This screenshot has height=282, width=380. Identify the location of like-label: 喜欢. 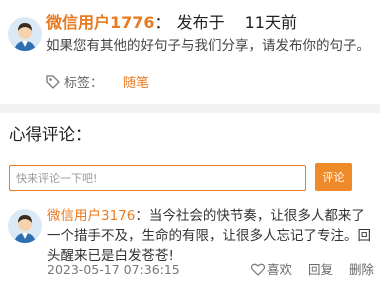
(279, 269).